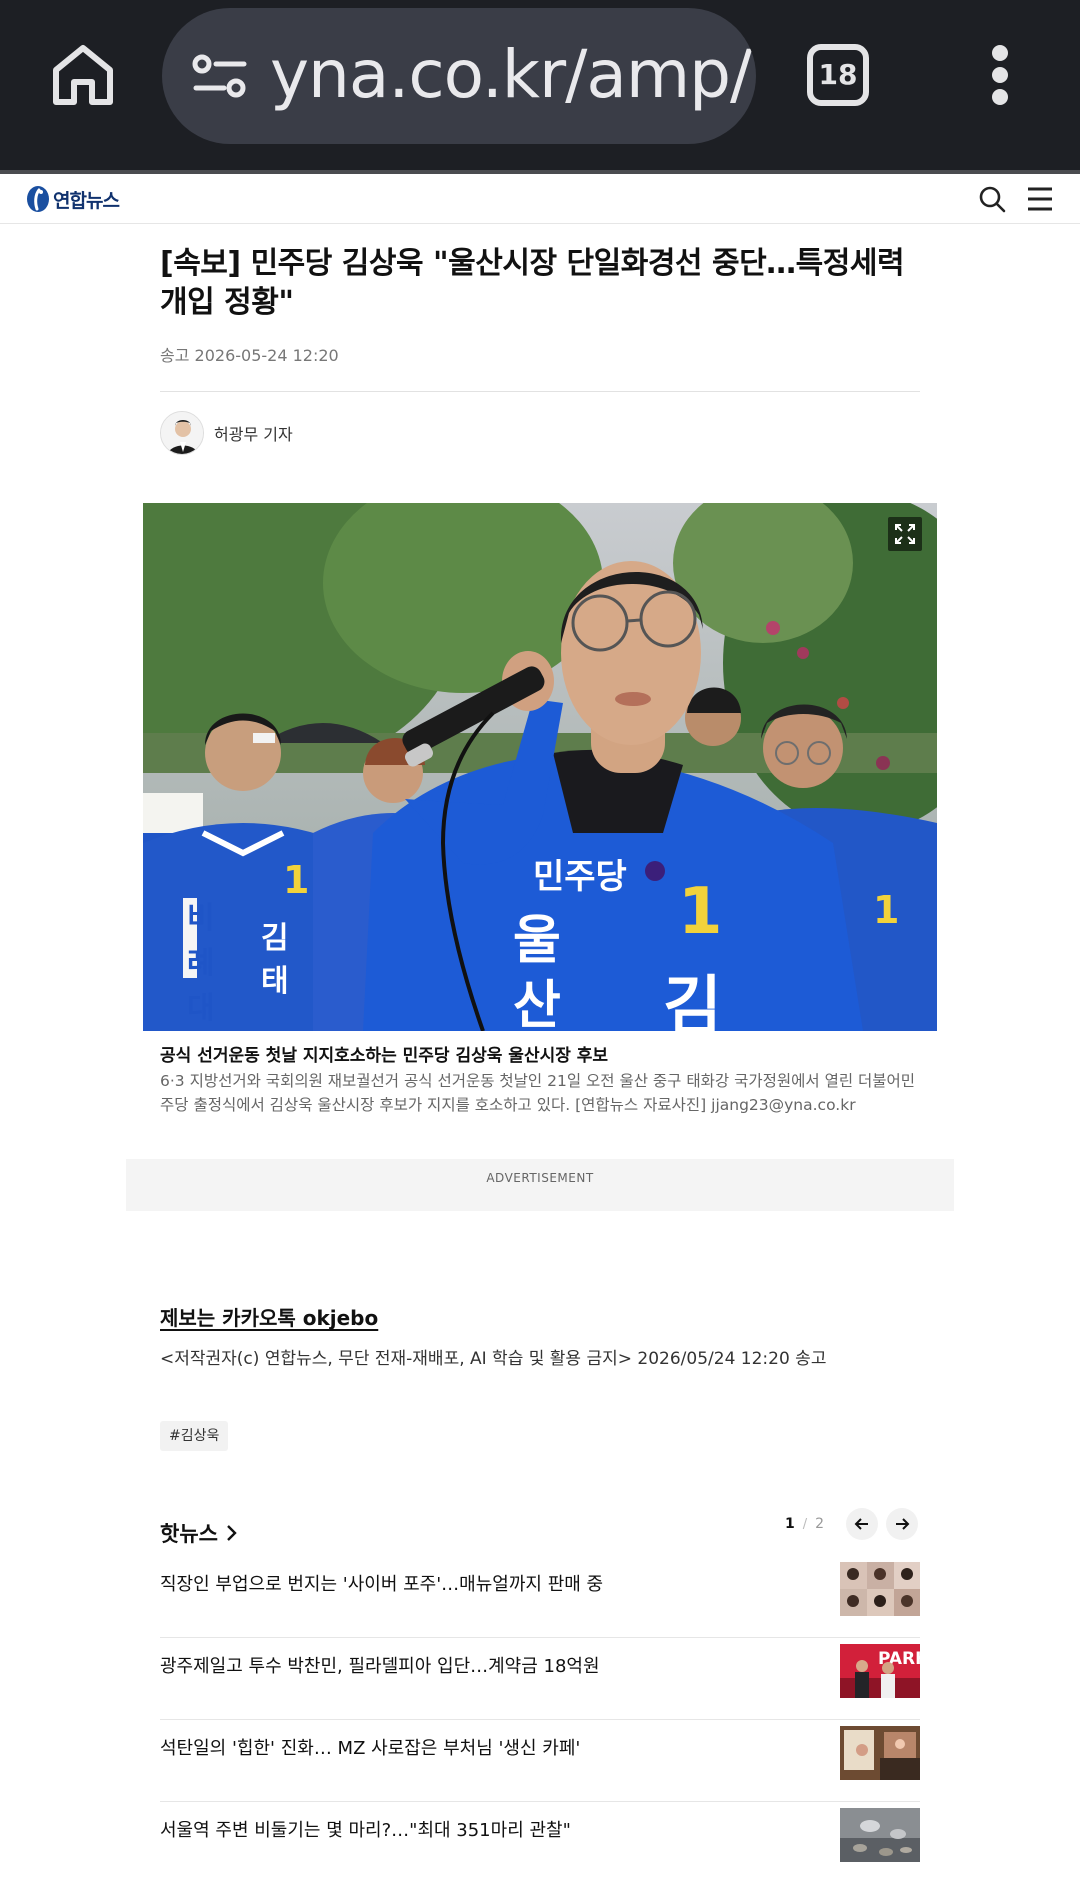 Image resolution: width=1080 pixels, height=1903 pixels. I want to click on site-settings-icon, so click(220, 76).